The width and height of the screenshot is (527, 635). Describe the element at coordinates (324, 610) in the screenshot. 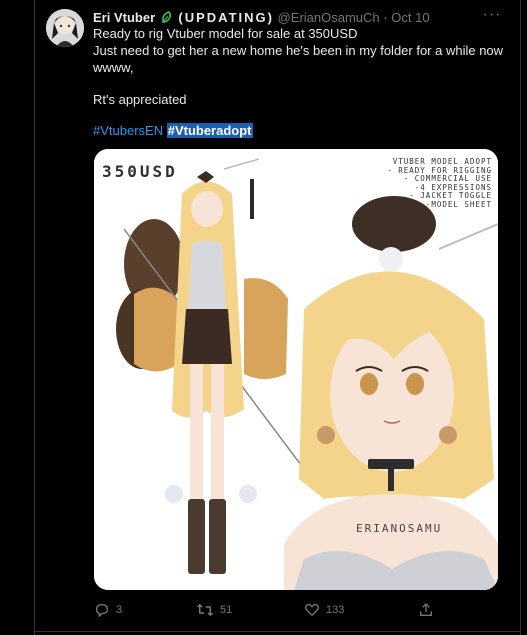

I see `like-button: 133` at that location.